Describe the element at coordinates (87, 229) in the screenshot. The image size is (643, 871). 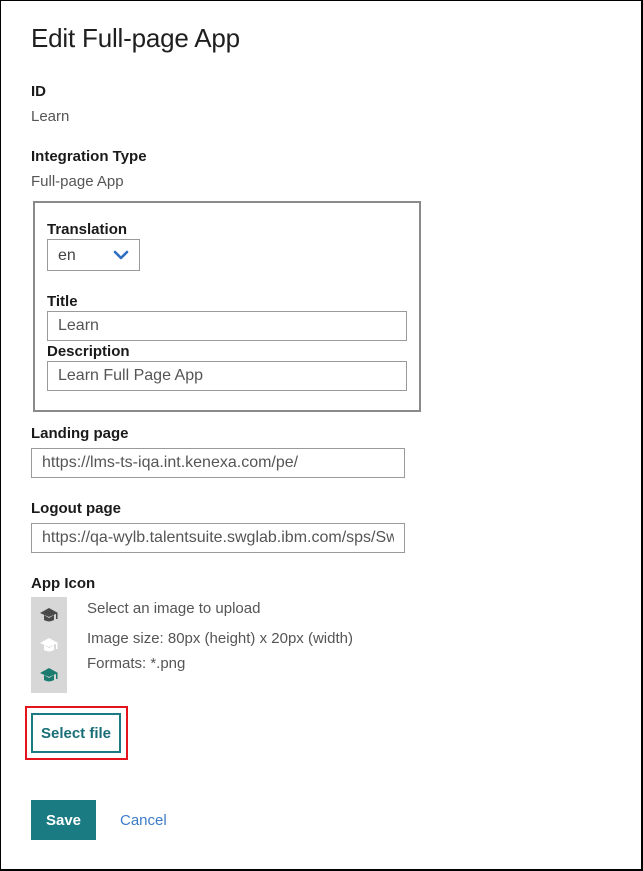
I see `translation-label: Translation` at that location.